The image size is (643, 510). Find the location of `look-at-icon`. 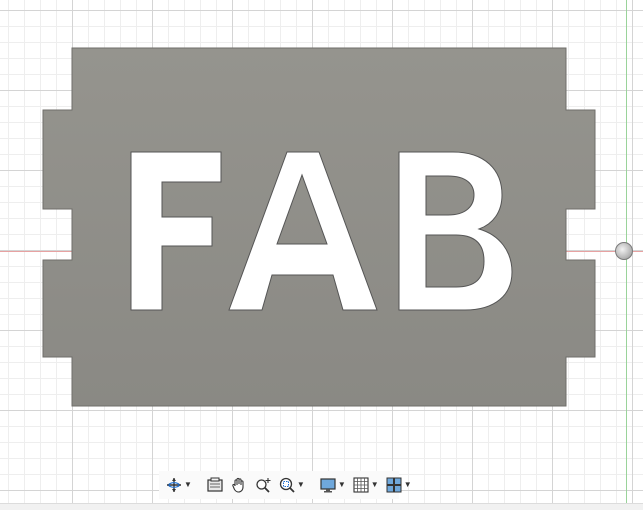

look-at-icon is located at coordinates (215, 484).